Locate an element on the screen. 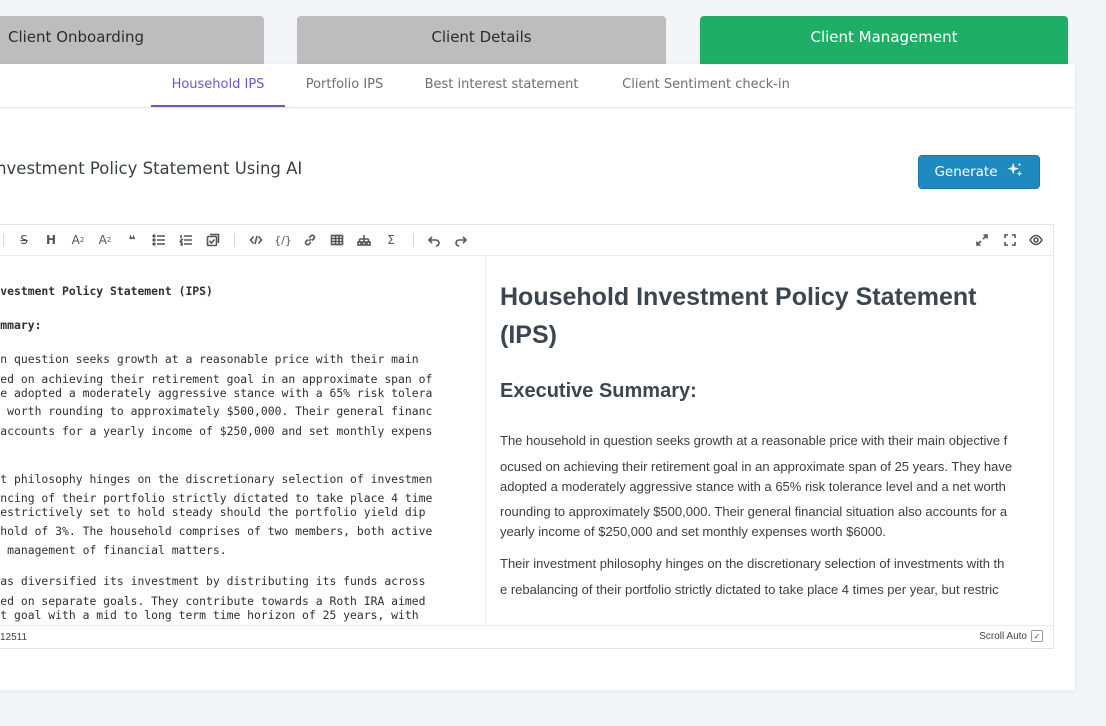 This screenshot has height=726, width=1106. code-block-icon: {/} is located at coordinates (283, 240).